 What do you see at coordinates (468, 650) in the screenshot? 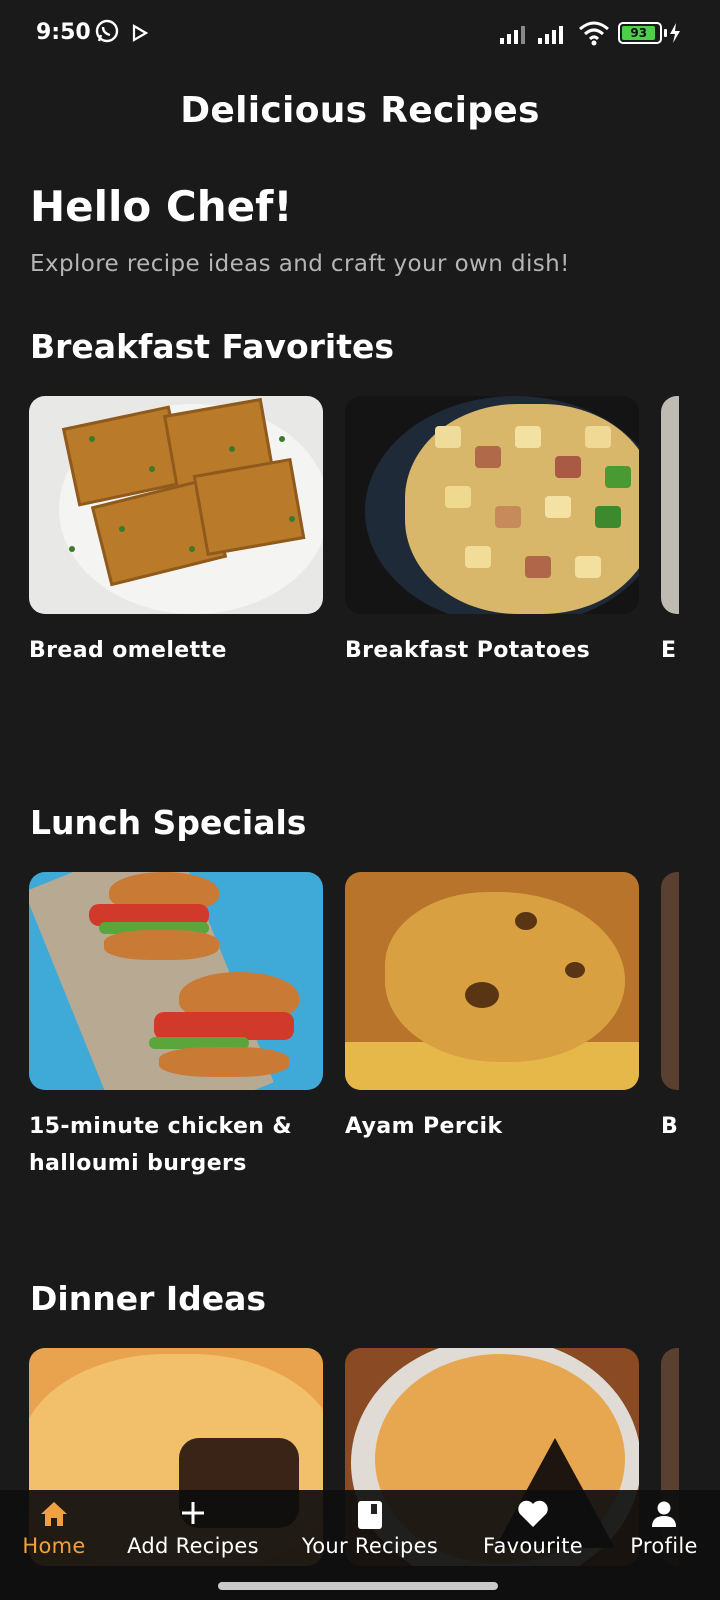
I see `recipe-title: Breakfast Potatoes` at bounding box center [468, 650].